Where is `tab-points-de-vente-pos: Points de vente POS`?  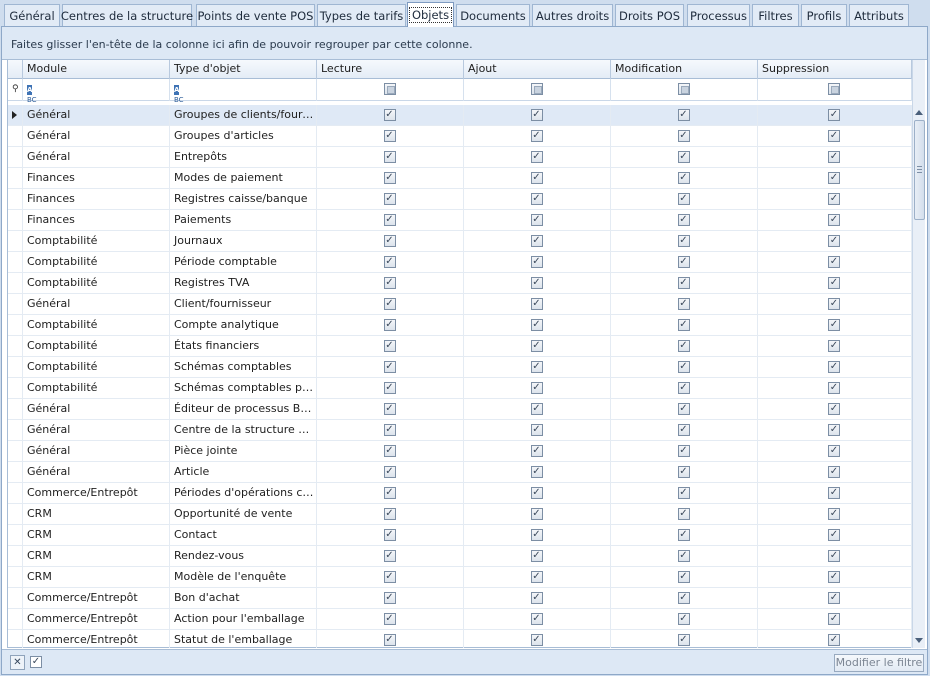 tab-points-de-vente-pos: Points de vente POS is located at coordinates (255, 15).